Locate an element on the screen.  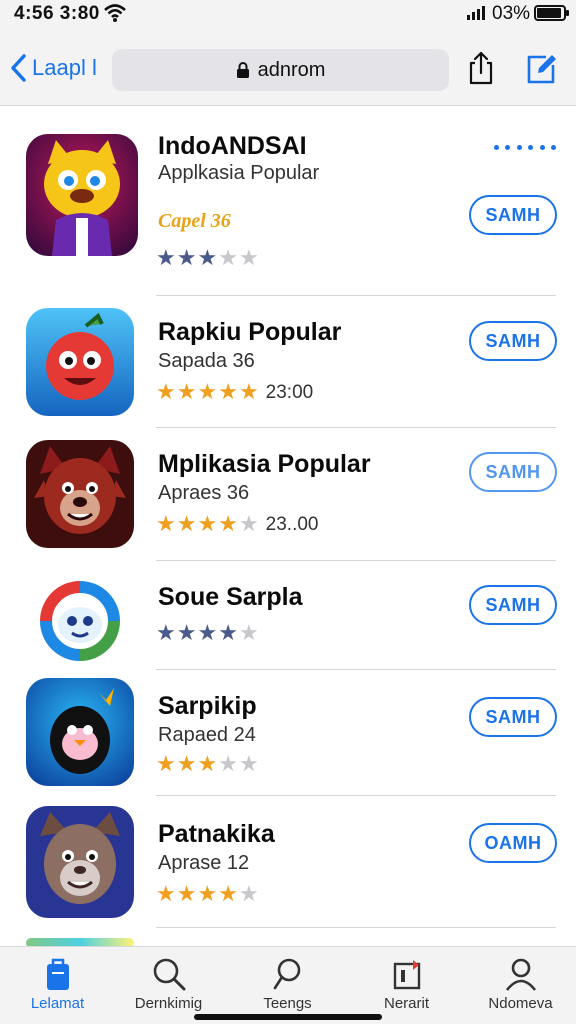
app-name: IndoANDSAI is located at coordinates (232, 146).